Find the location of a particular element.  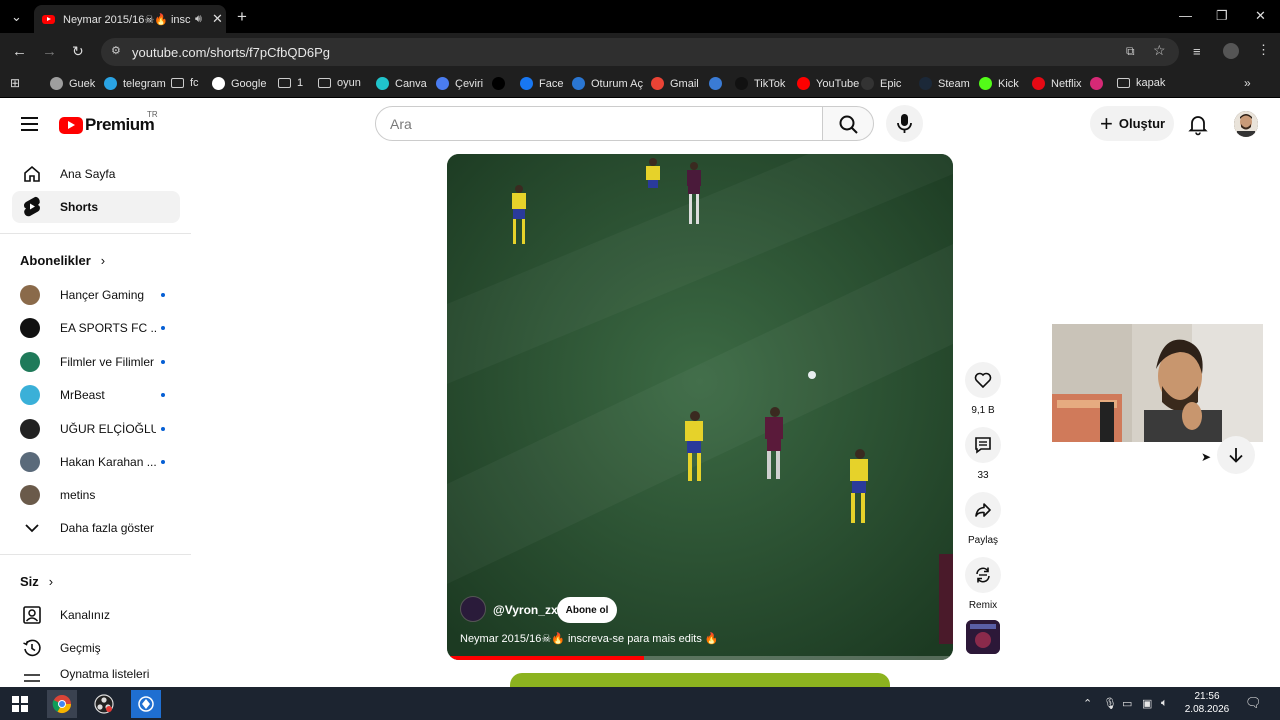

folder-icon is located at coordinates (177, 83).